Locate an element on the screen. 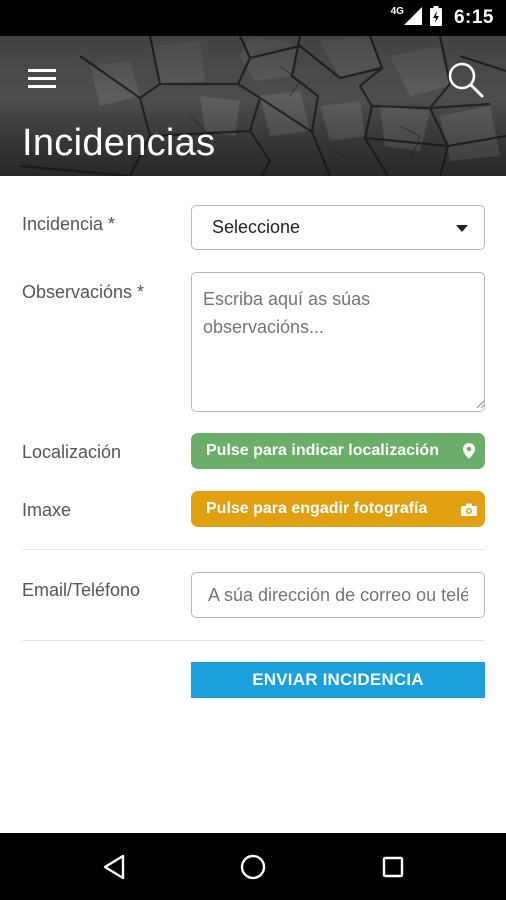  incidencia-select: Seleccione is located at coordinates (338, 227).